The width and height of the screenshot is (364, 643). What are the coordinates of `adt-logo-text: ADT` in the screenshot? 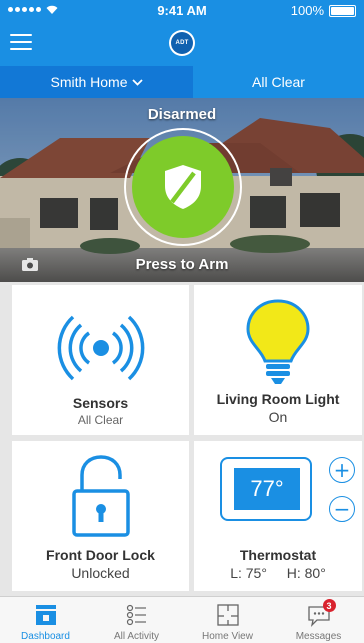 It's located at (182, 43).